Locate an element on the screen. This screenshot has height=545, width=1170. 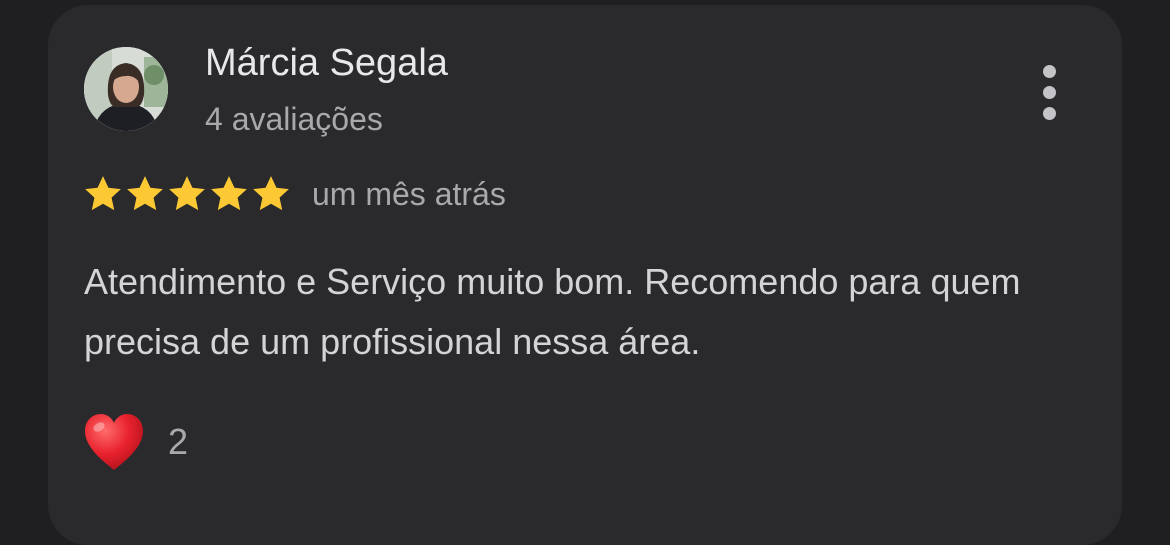
reaction-count: 2 is located at coordinates (178, 441).